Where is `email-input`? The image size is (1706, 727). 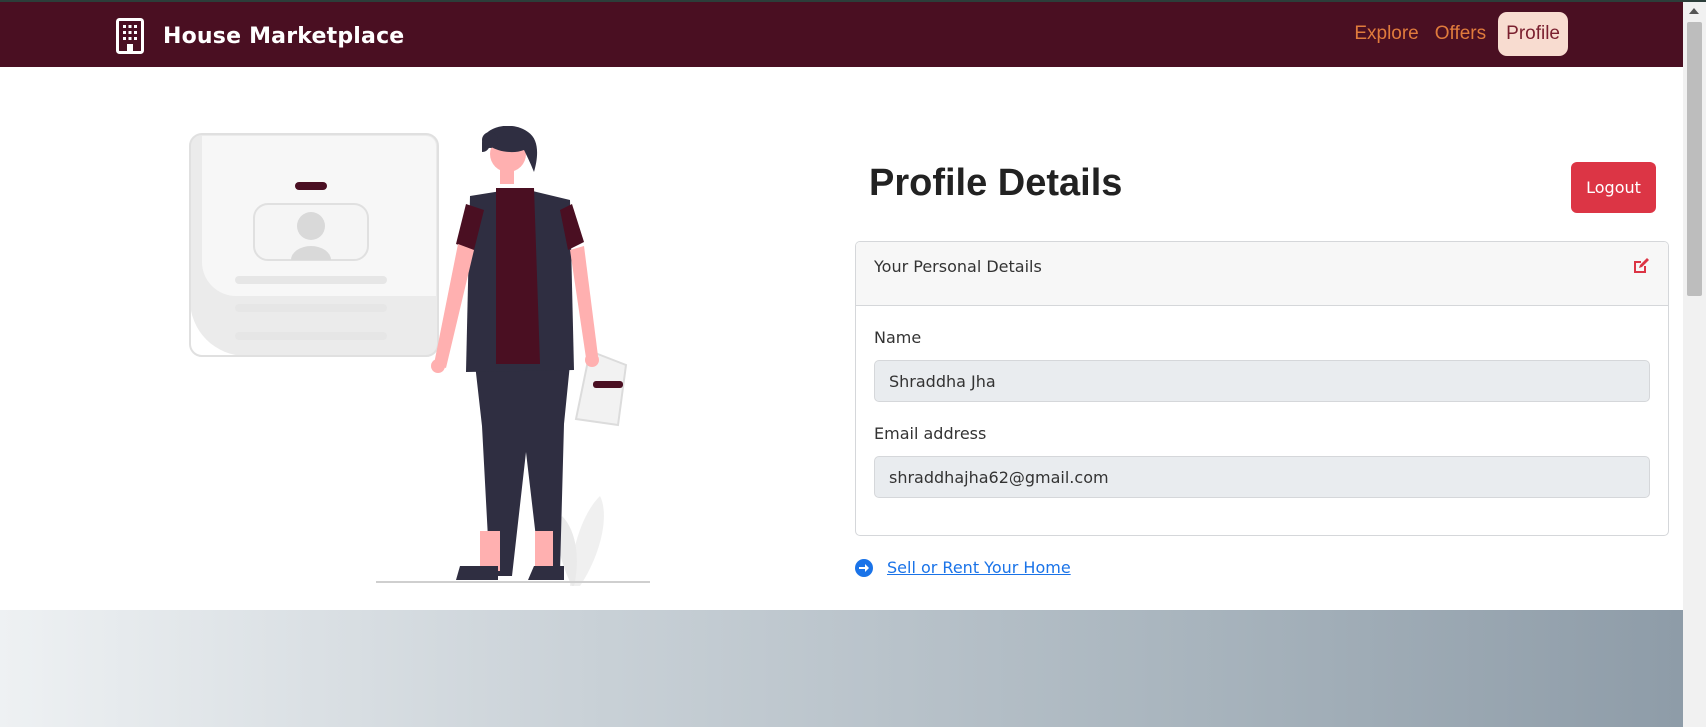
email-input is located at coordinates (1262, 477).